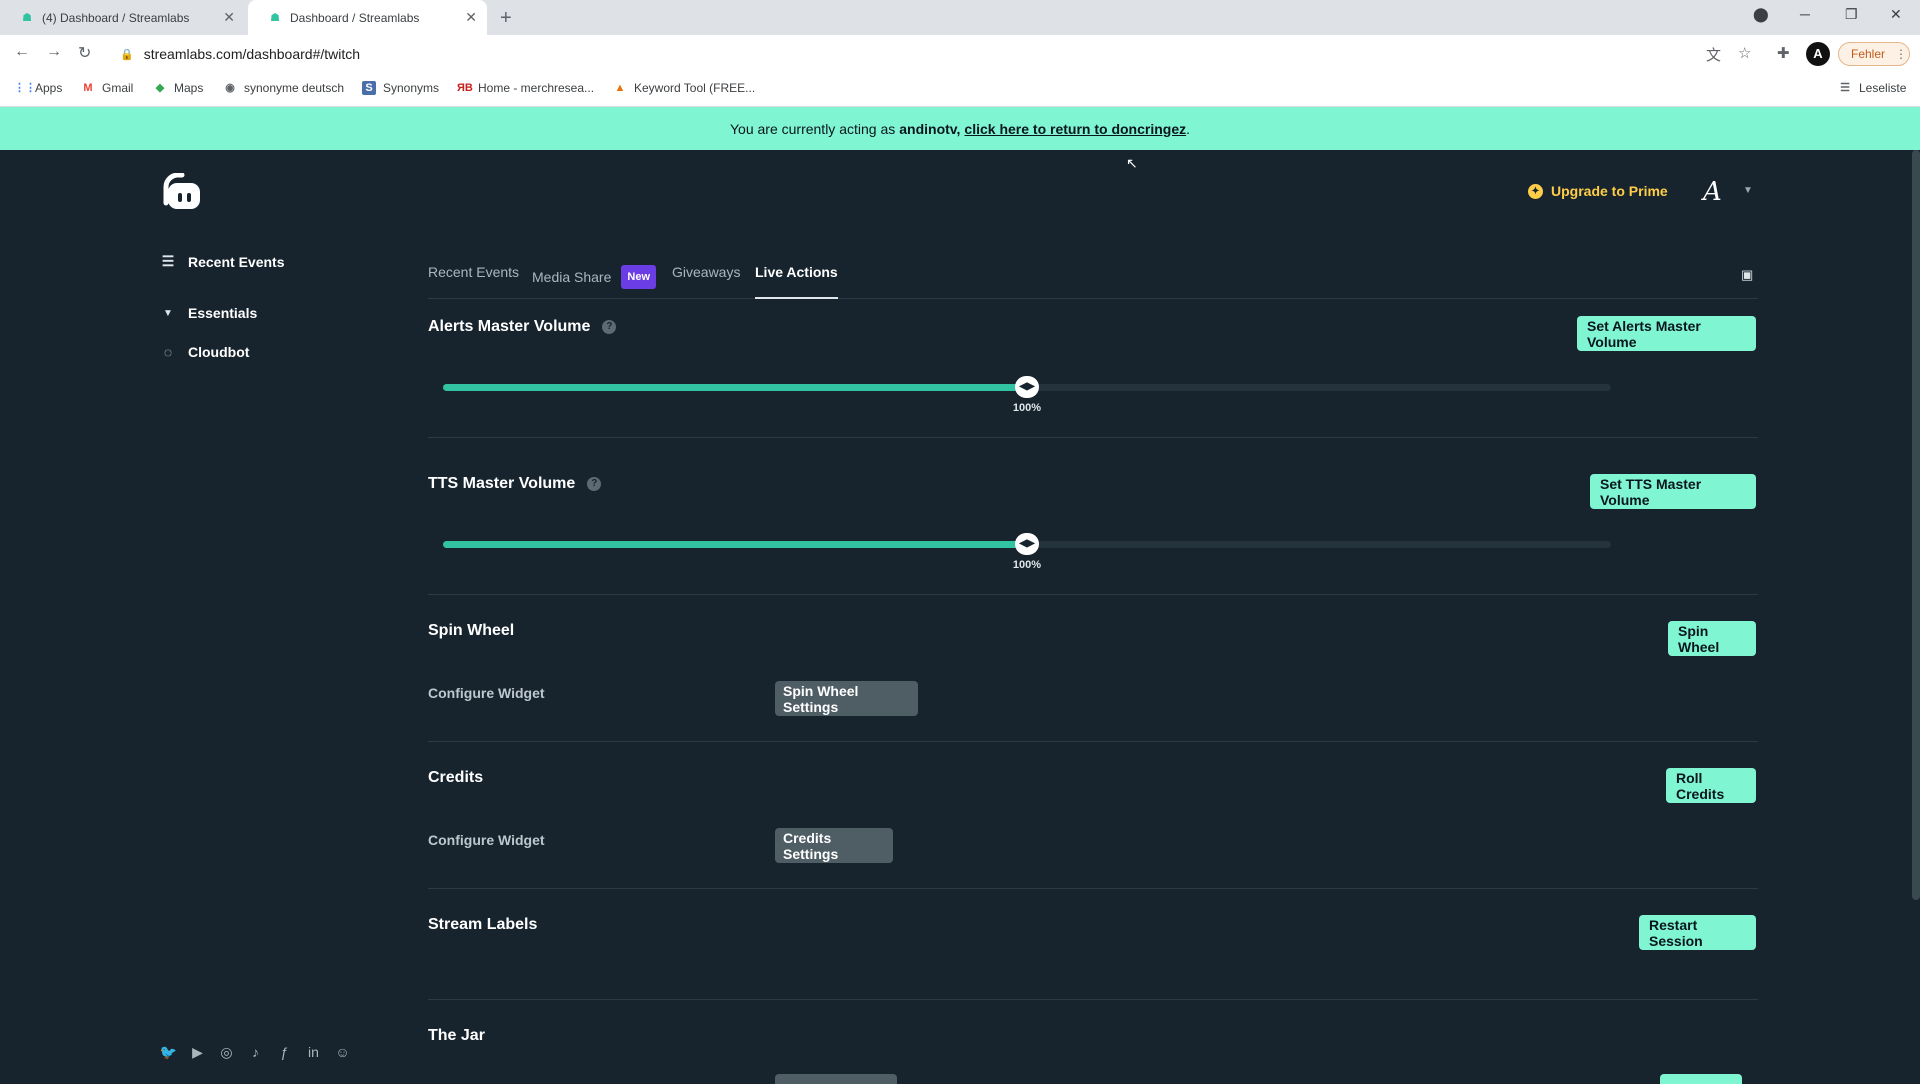 The width and height of the screenshot is (1920, 1084). I want to click on user-avatar: A, so click(1717, 192).